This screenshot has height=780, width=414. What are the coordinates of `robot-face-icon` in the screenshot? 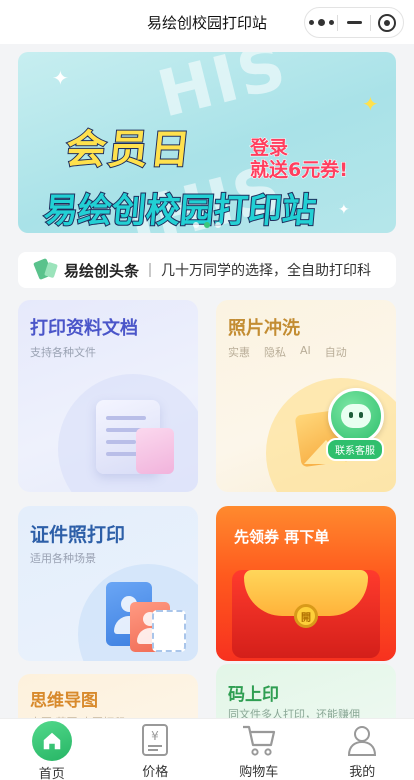 It's located at (356, 416).